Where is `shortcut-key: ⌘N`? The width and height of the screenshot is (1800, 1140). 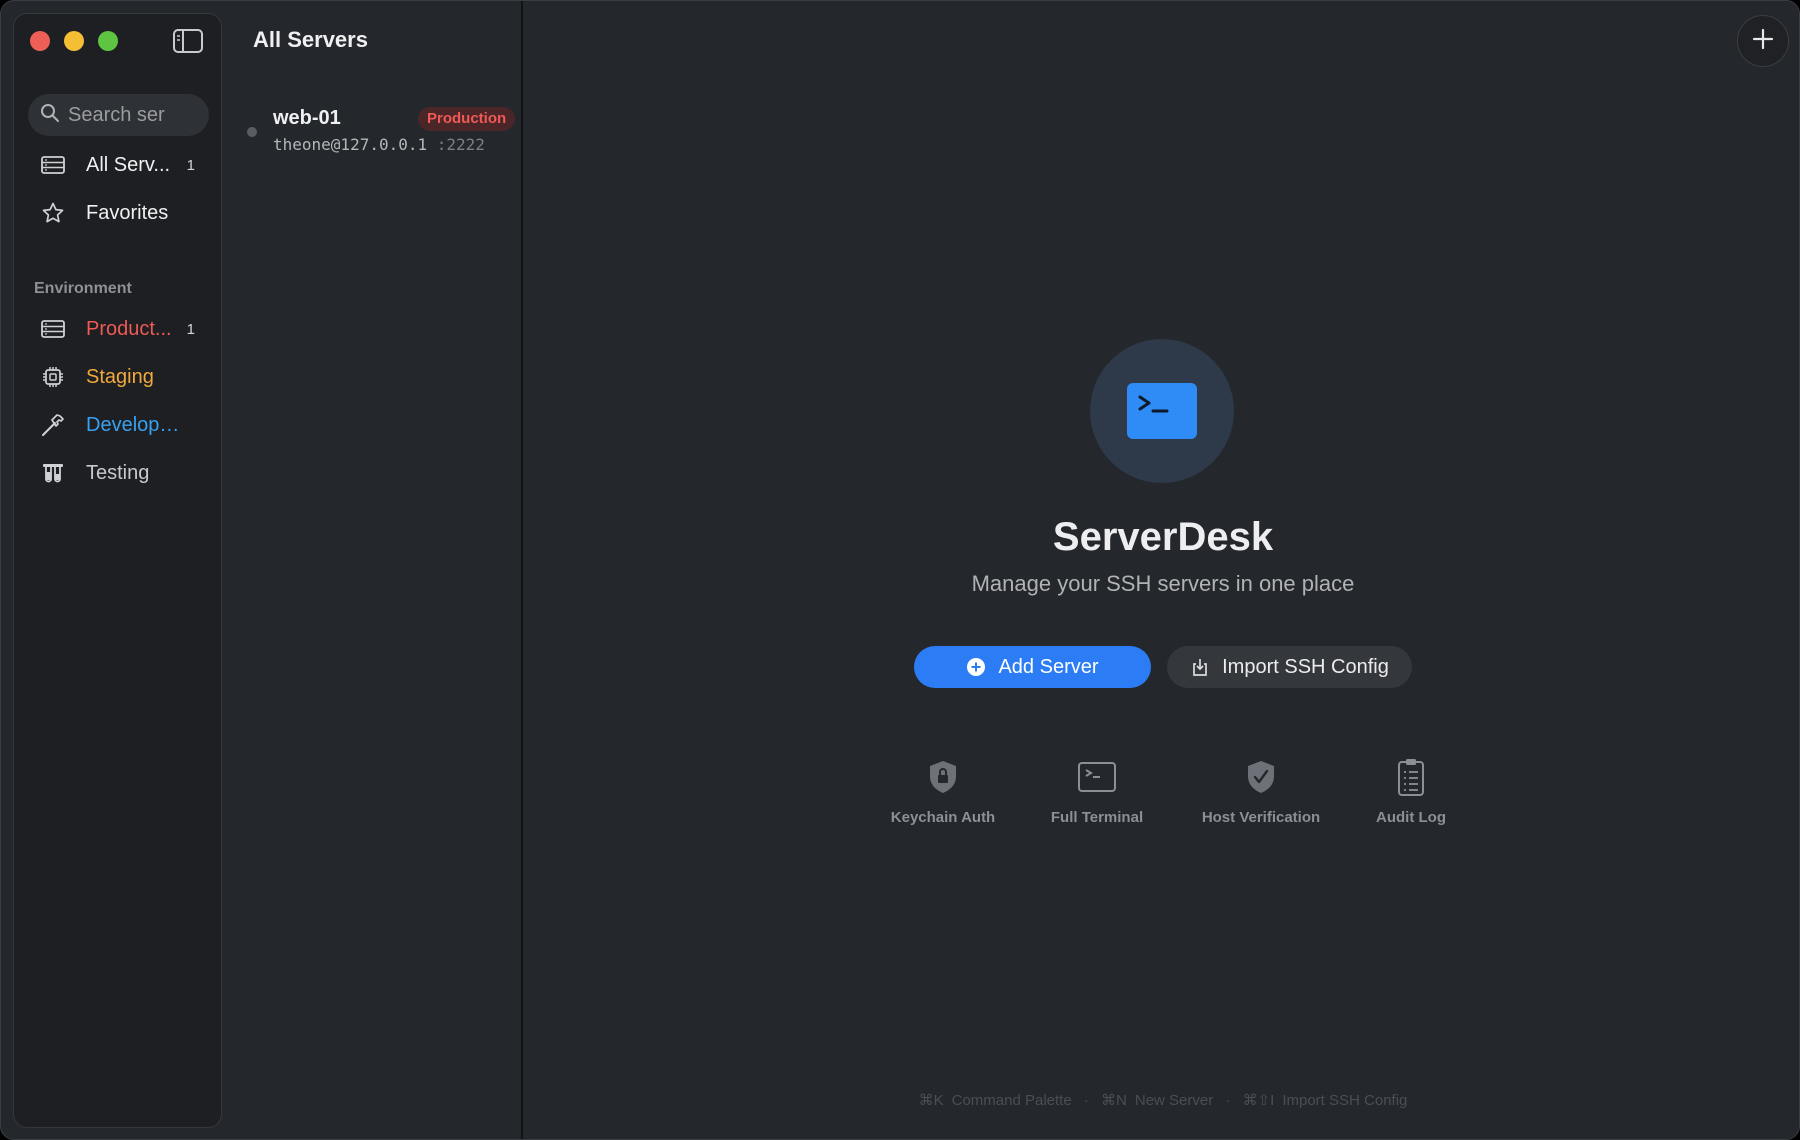 shortcut-key: ⌘N is located at coordinates (1114, 1100).